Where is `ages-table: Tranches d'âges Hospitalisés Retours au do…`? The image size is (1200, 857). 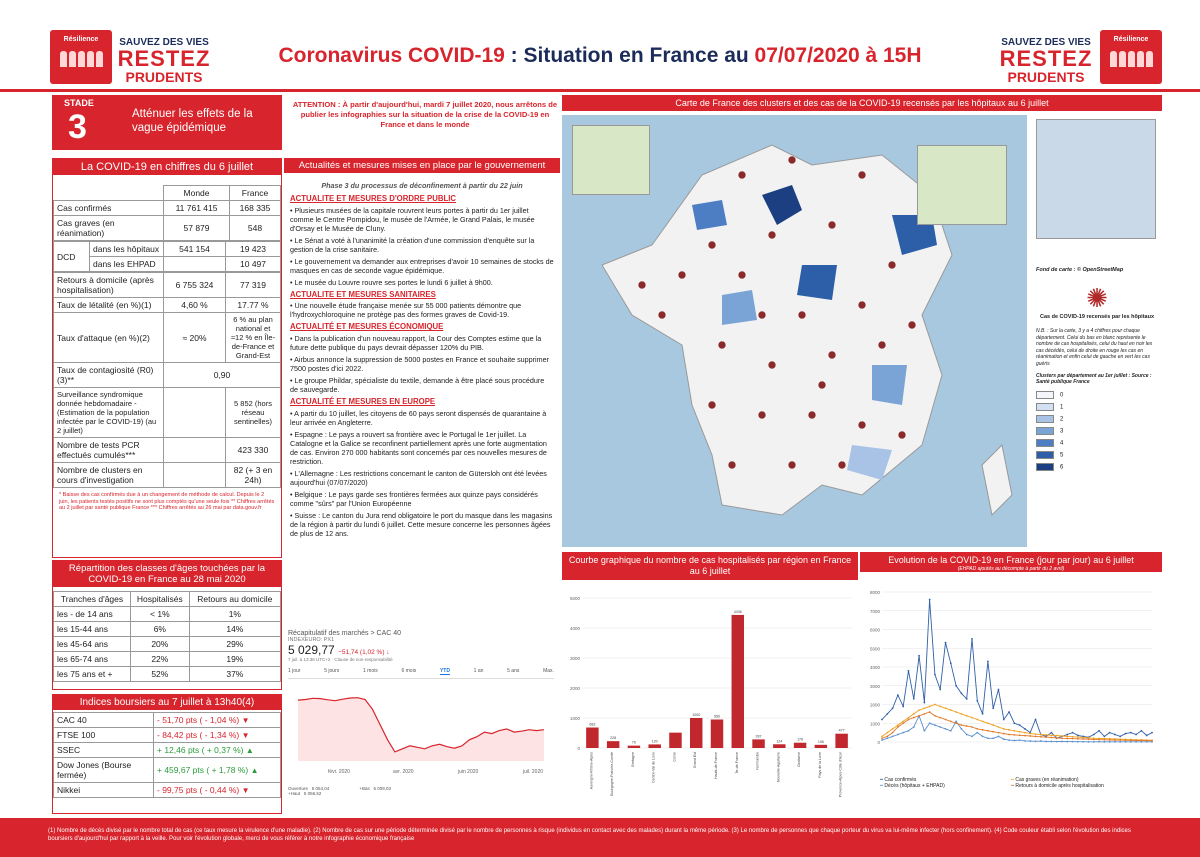
ages-table: Tranches d'âges Hospitalisés Retours au do… is located at coordinates (167, 636).